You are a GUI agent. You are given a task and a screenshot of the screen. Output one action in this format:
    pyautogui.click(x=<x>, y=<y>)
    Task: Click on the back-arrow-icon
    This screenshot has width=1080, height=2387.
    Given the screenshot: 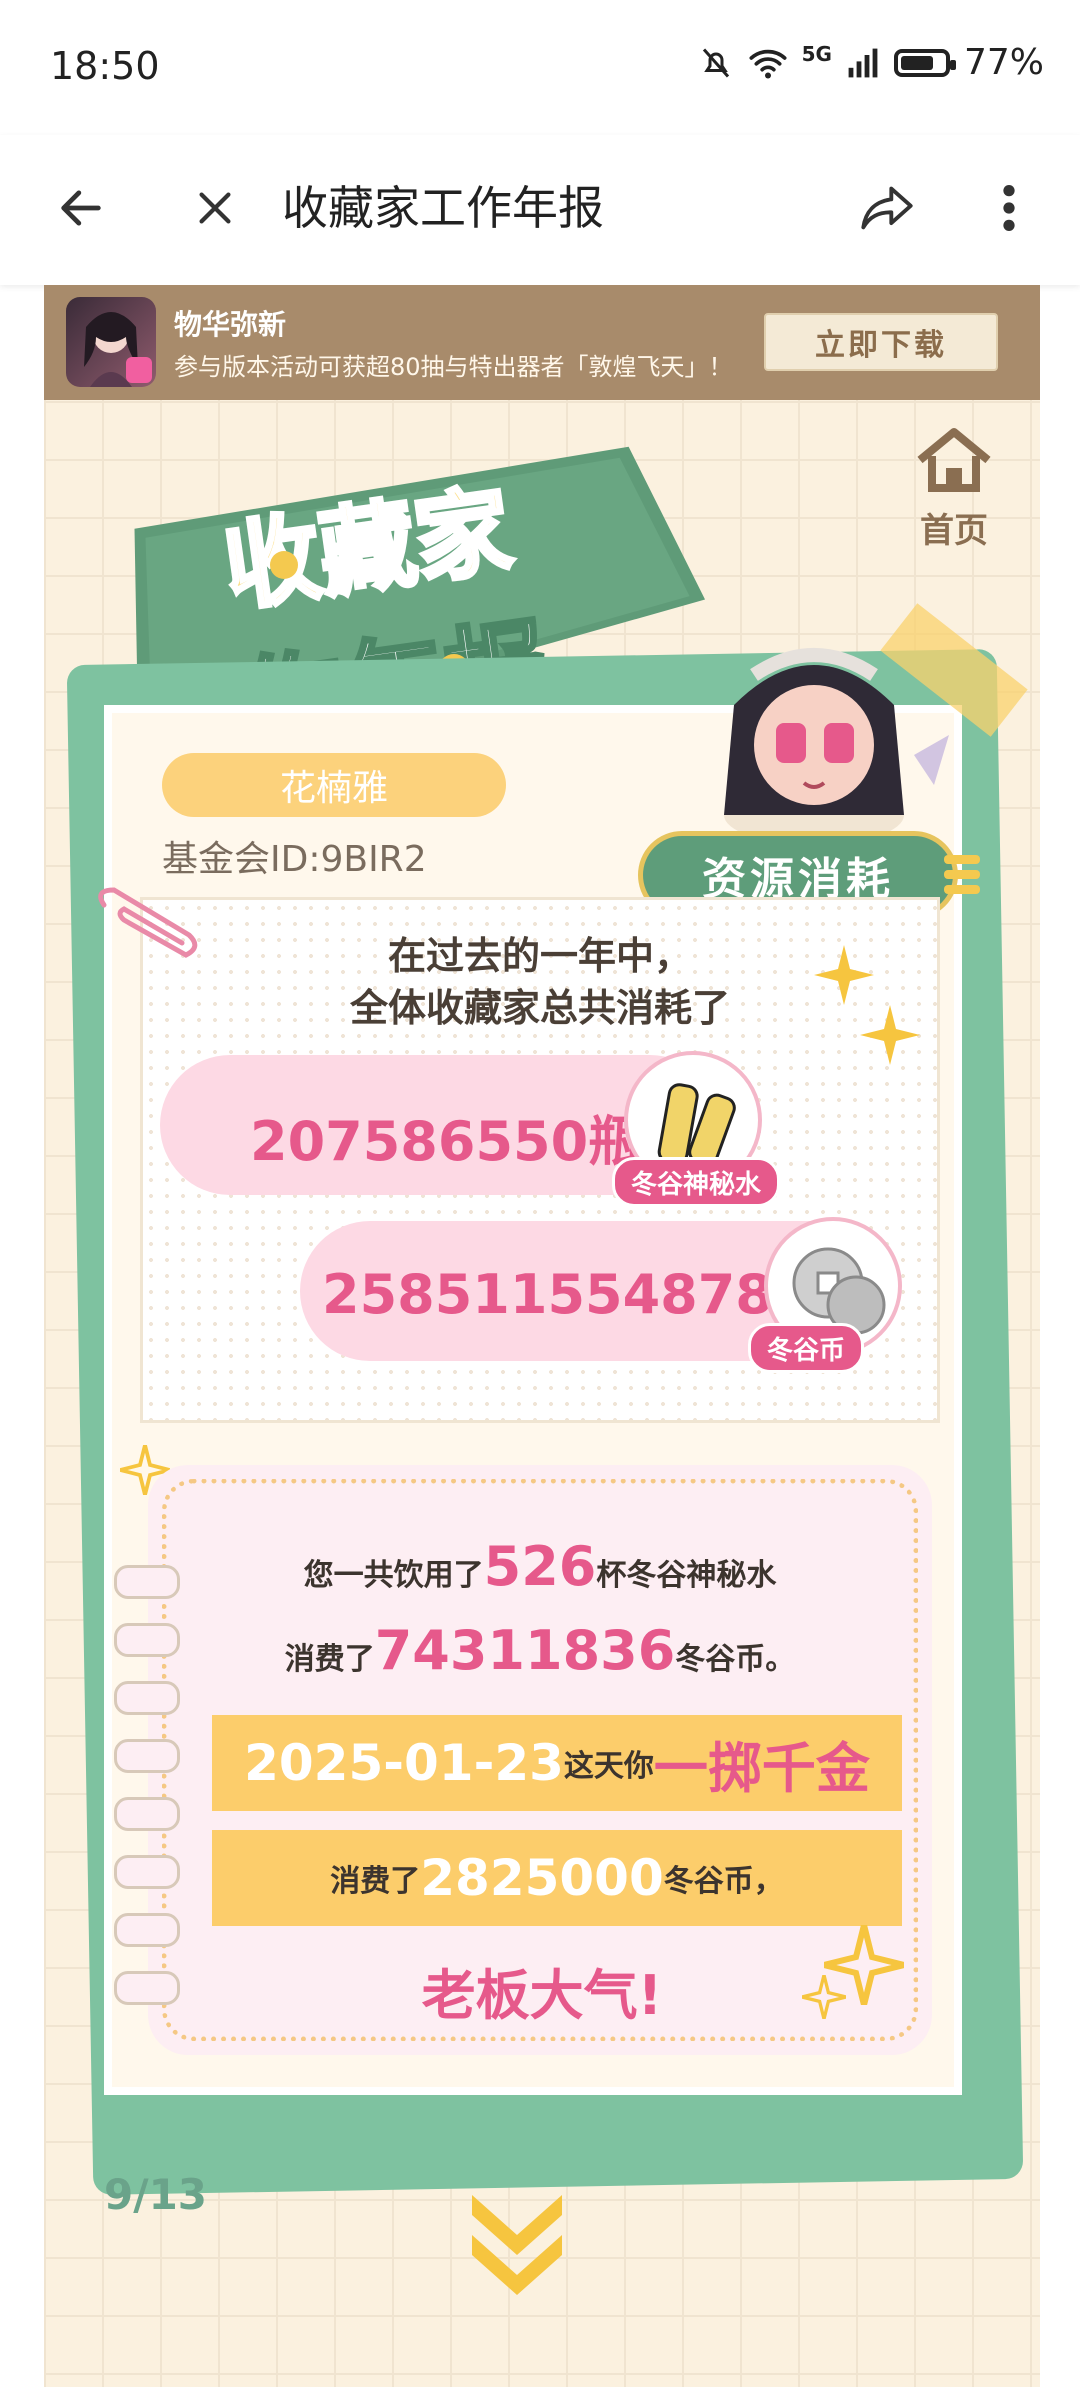 What is the action you would take?
    pyautogui.click(x=81, y=208)
    